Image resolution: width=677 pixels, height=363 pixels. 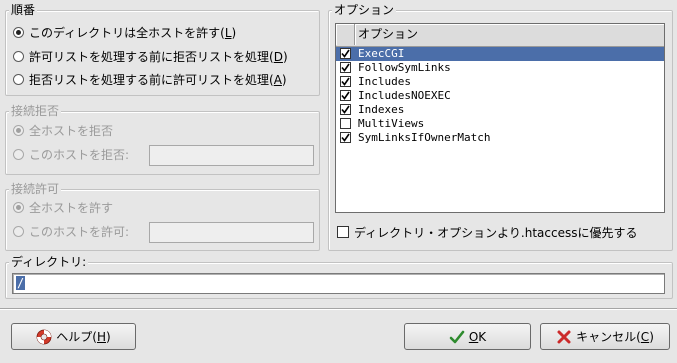 What do you see at coordinates (345, 34) in the screenshot?
I see `header-check-column` at bounding box center [345, 34].